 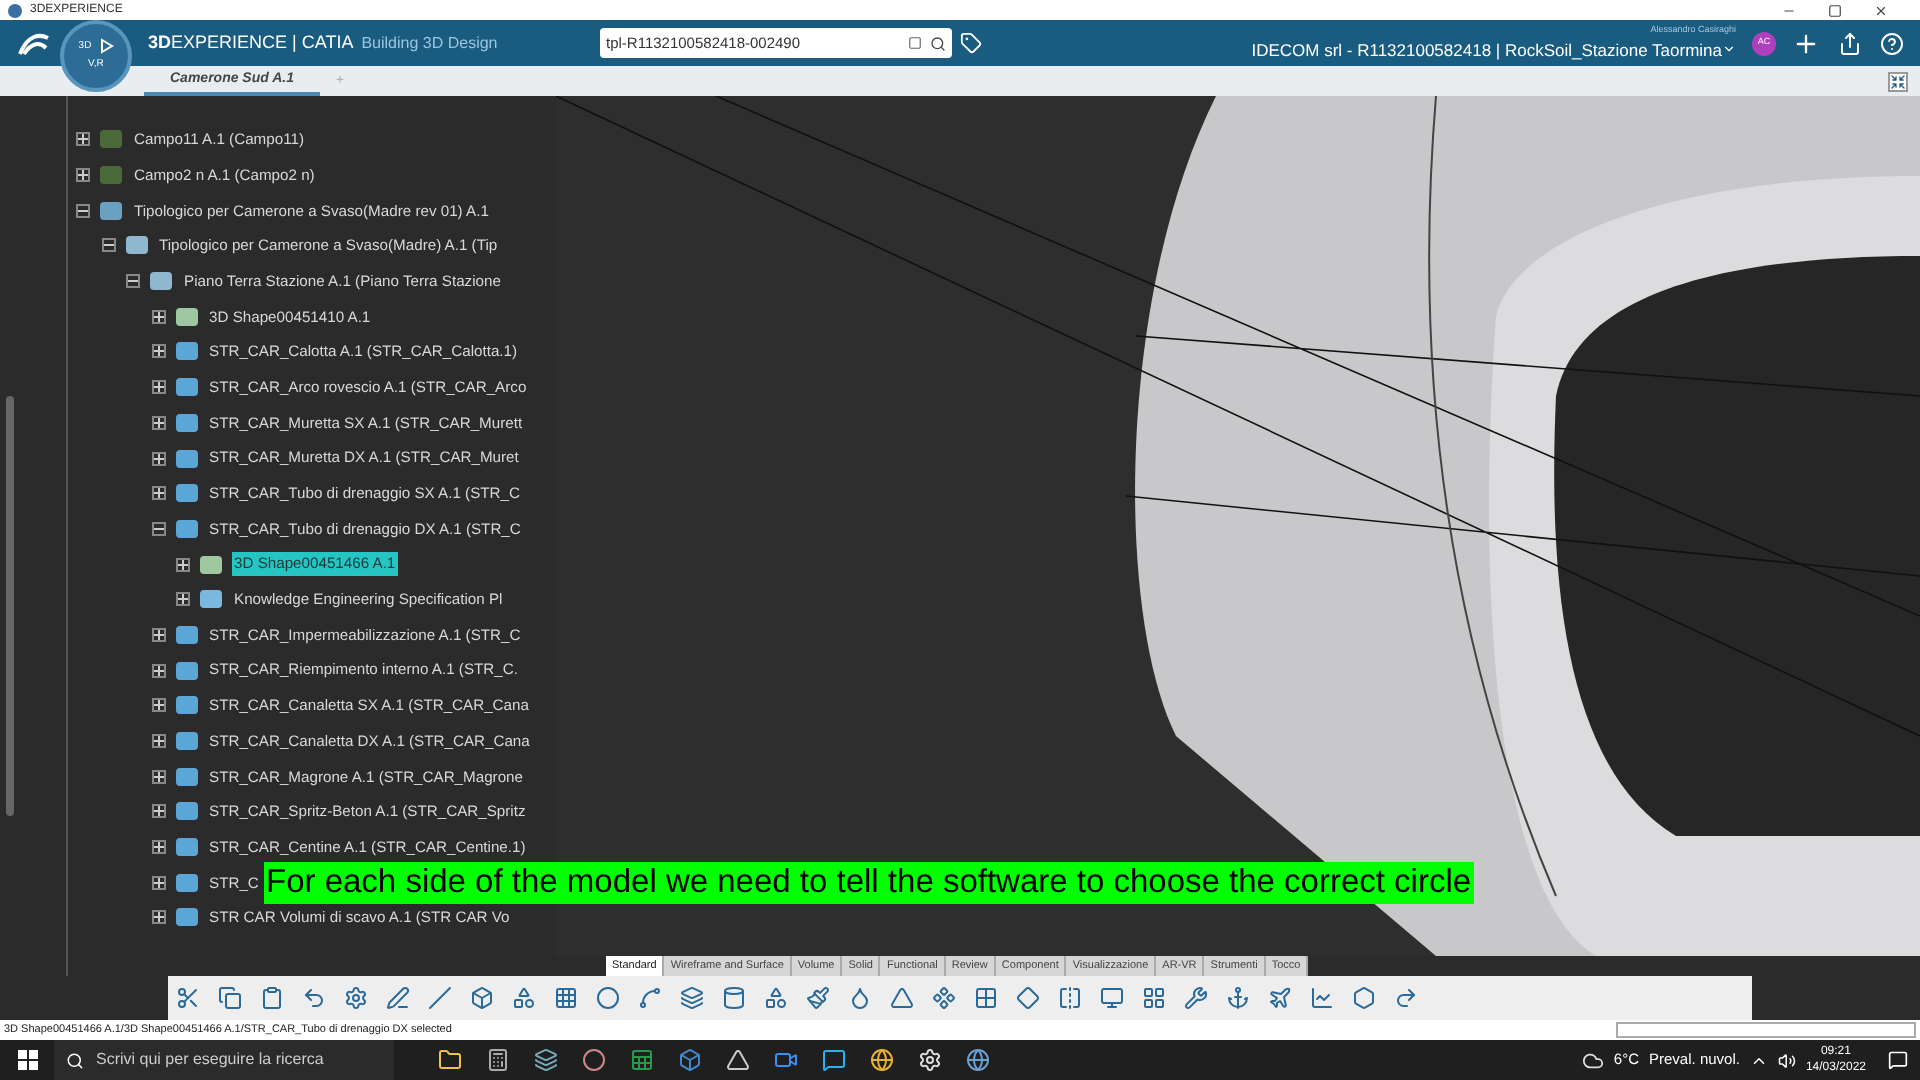 What do you see at coordinates (429, 43) in the screenshot?
I see `role-label: Building 3D Design` at bounding box center [429, 43].